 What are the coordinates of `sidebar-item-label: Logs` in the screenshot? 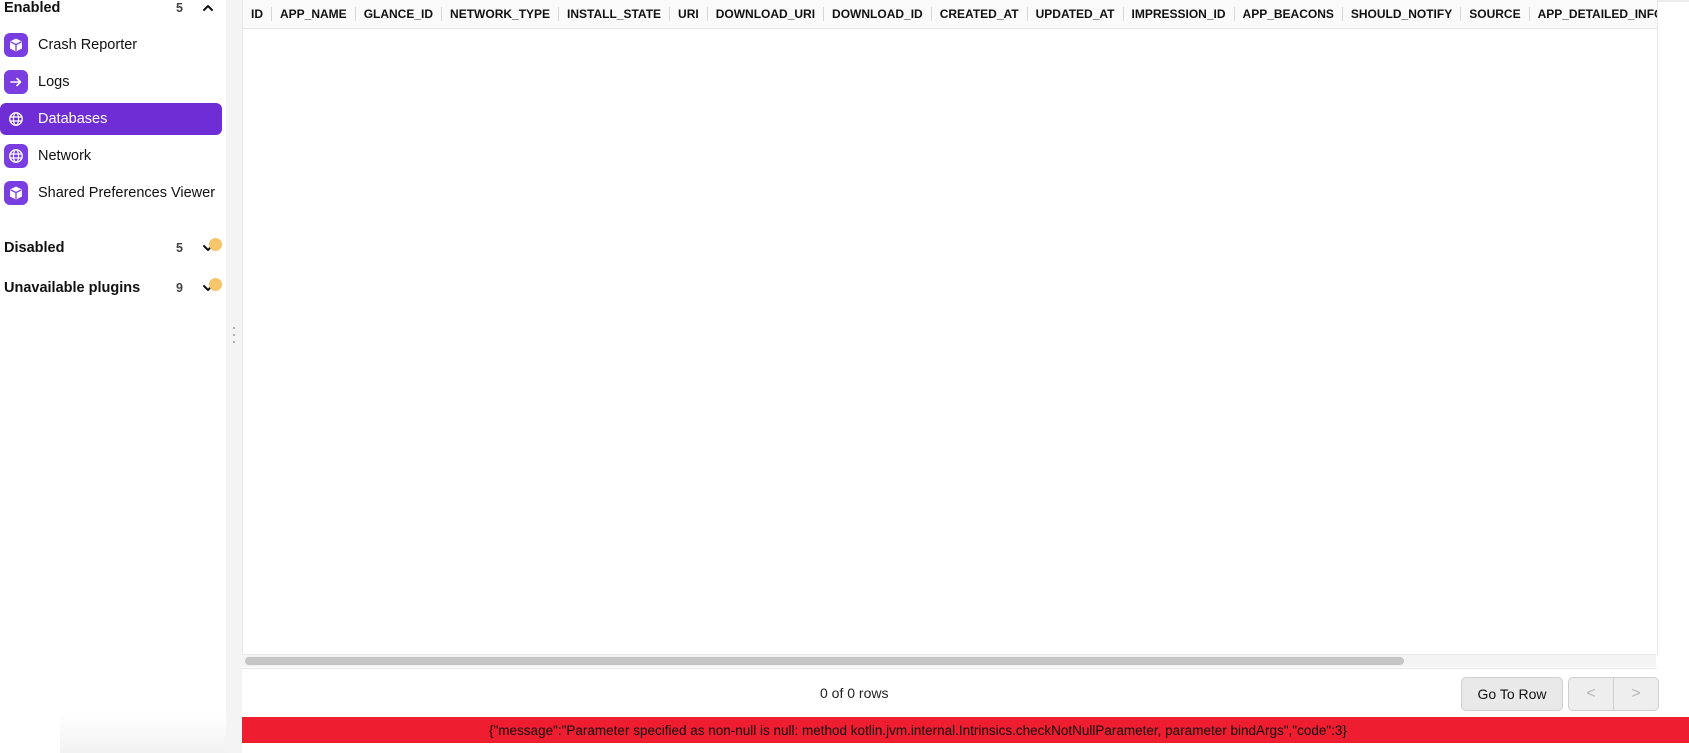 It's located at (54, 82).